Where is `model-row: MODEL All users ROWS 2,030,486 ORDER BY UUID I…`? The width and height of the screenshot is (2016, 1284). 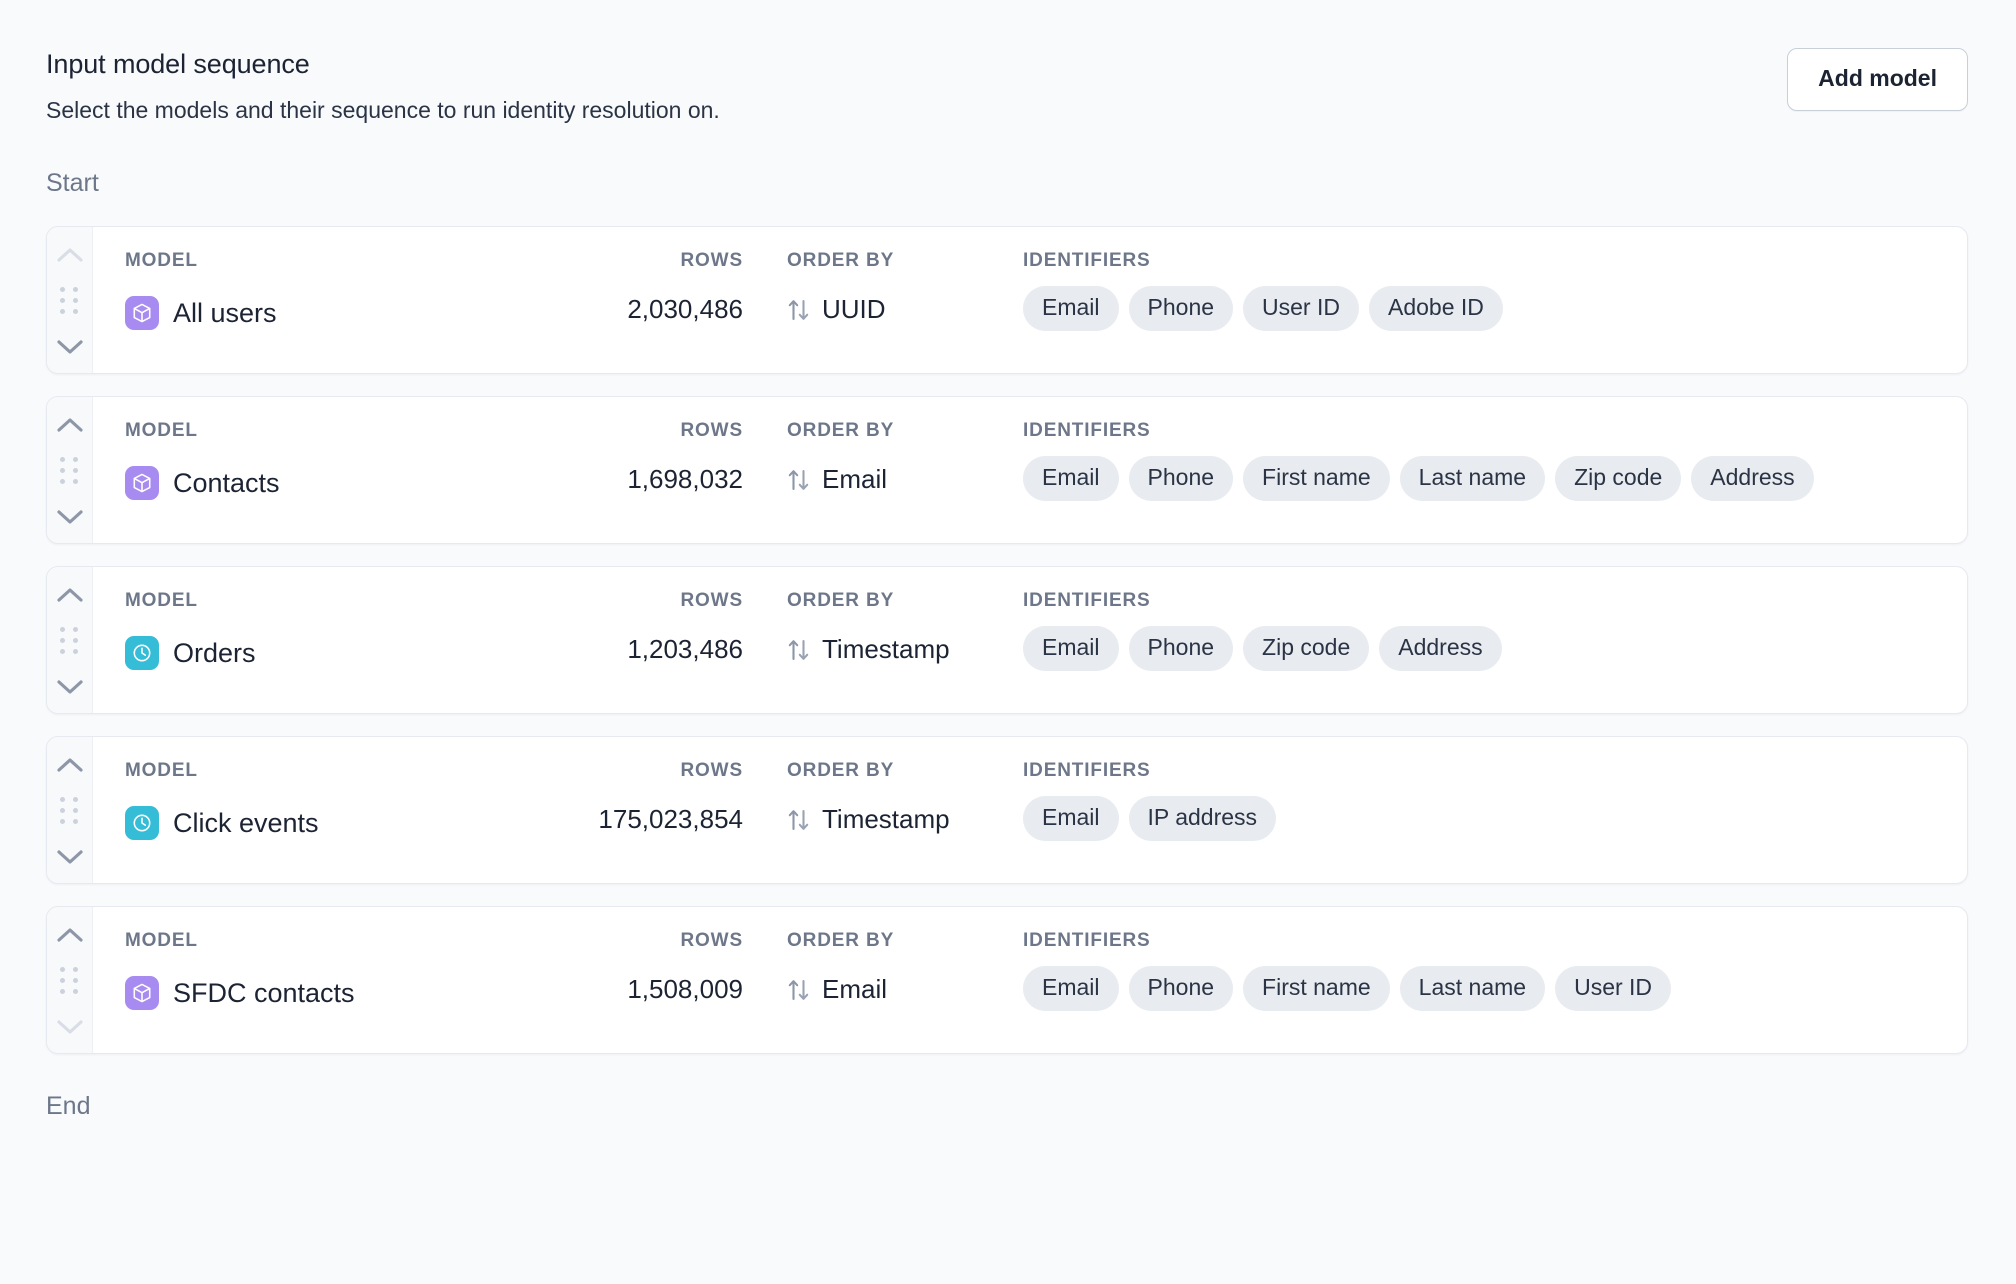
model-row: MODEL All users ROWS 2,030,486 ORDER BY UUID I… is located at coordinates (1007, 300).